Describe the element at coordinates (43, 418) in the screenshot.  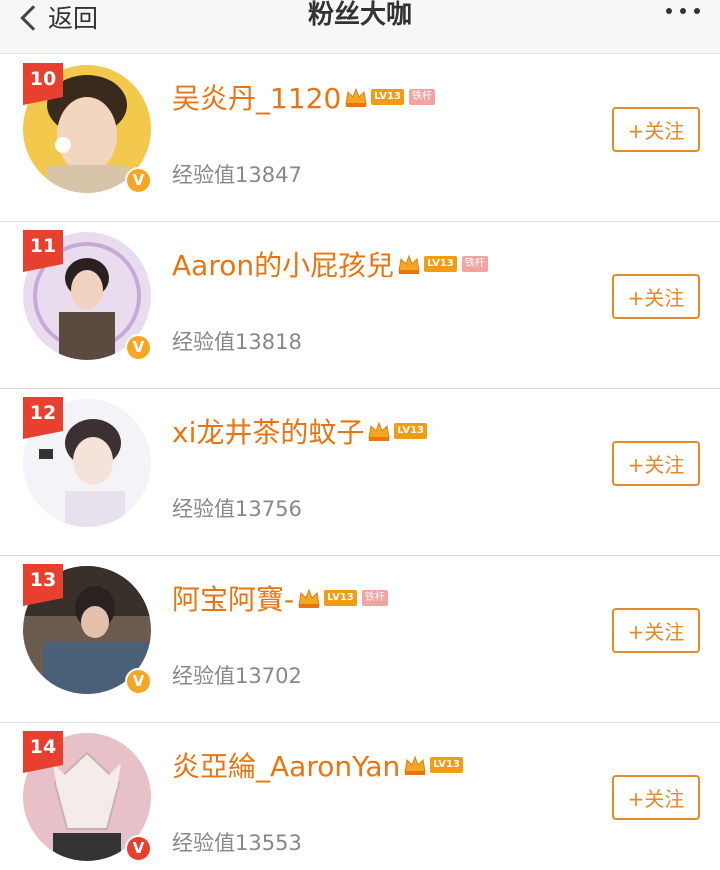
I see `rank-badge: 12` at that location.